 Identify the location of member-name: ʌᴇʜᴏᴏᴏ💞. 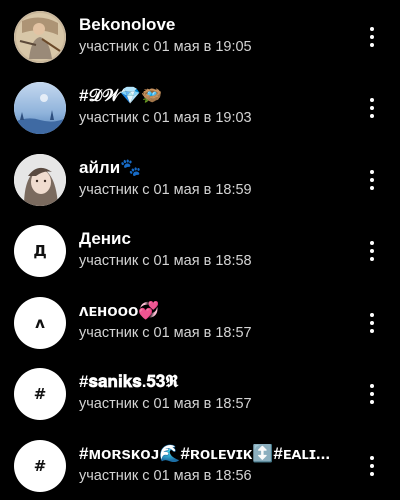
(119, 310).